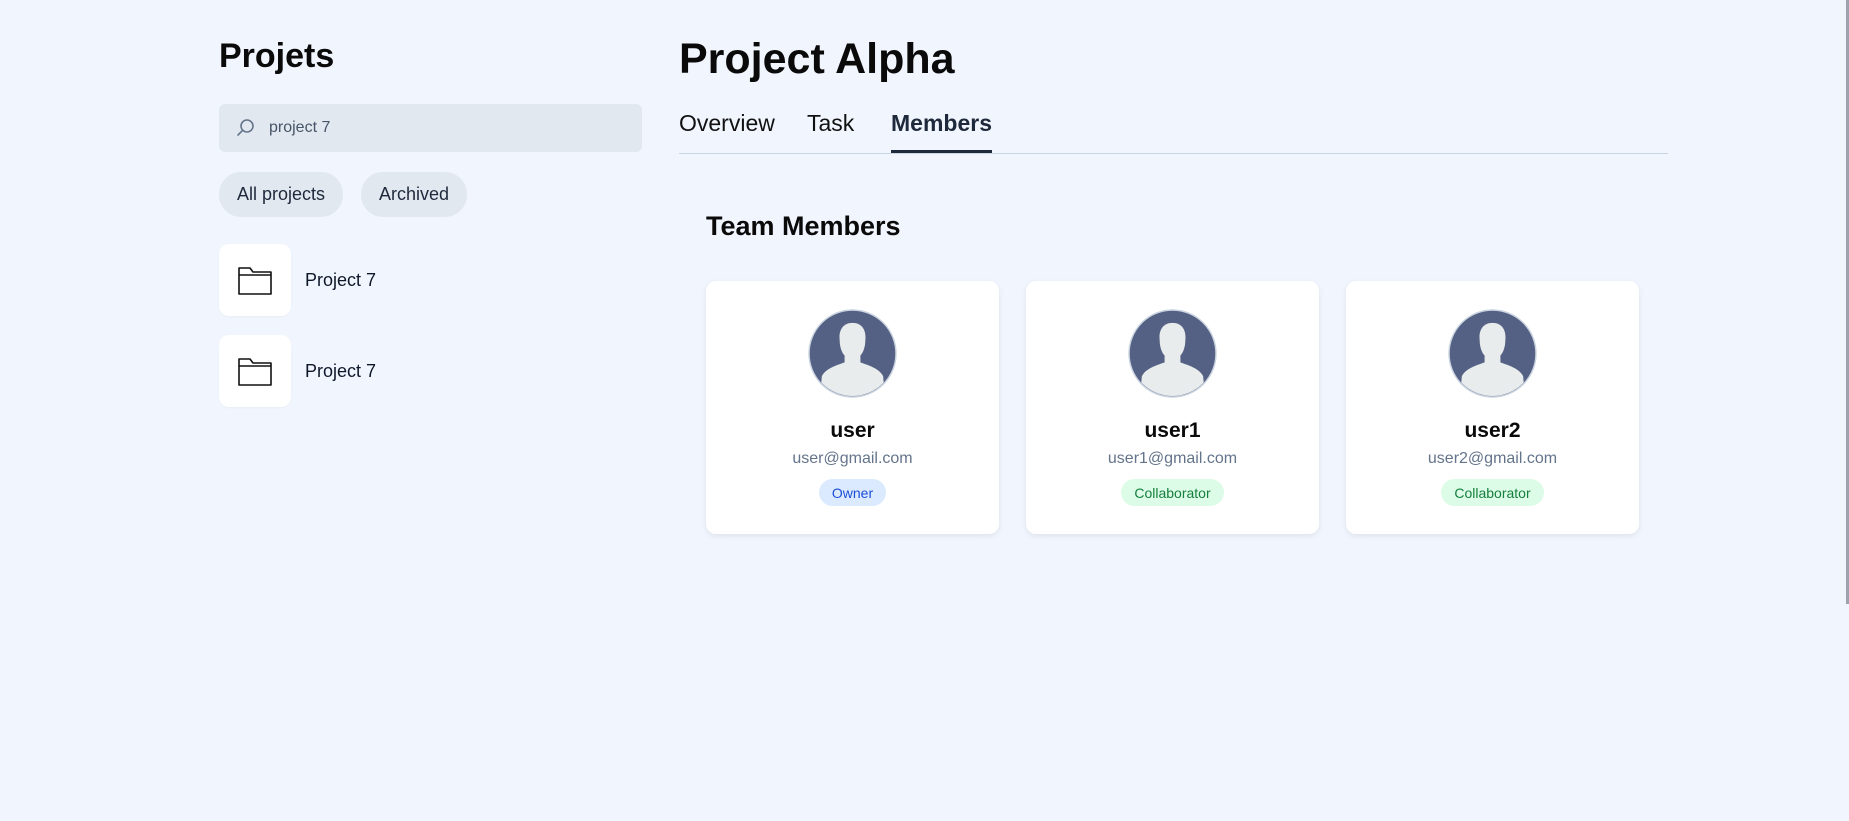  What do you see at coordinates (852, 430) in the screenshot?
I see `member-name: user` at bounding box center [852, 430].